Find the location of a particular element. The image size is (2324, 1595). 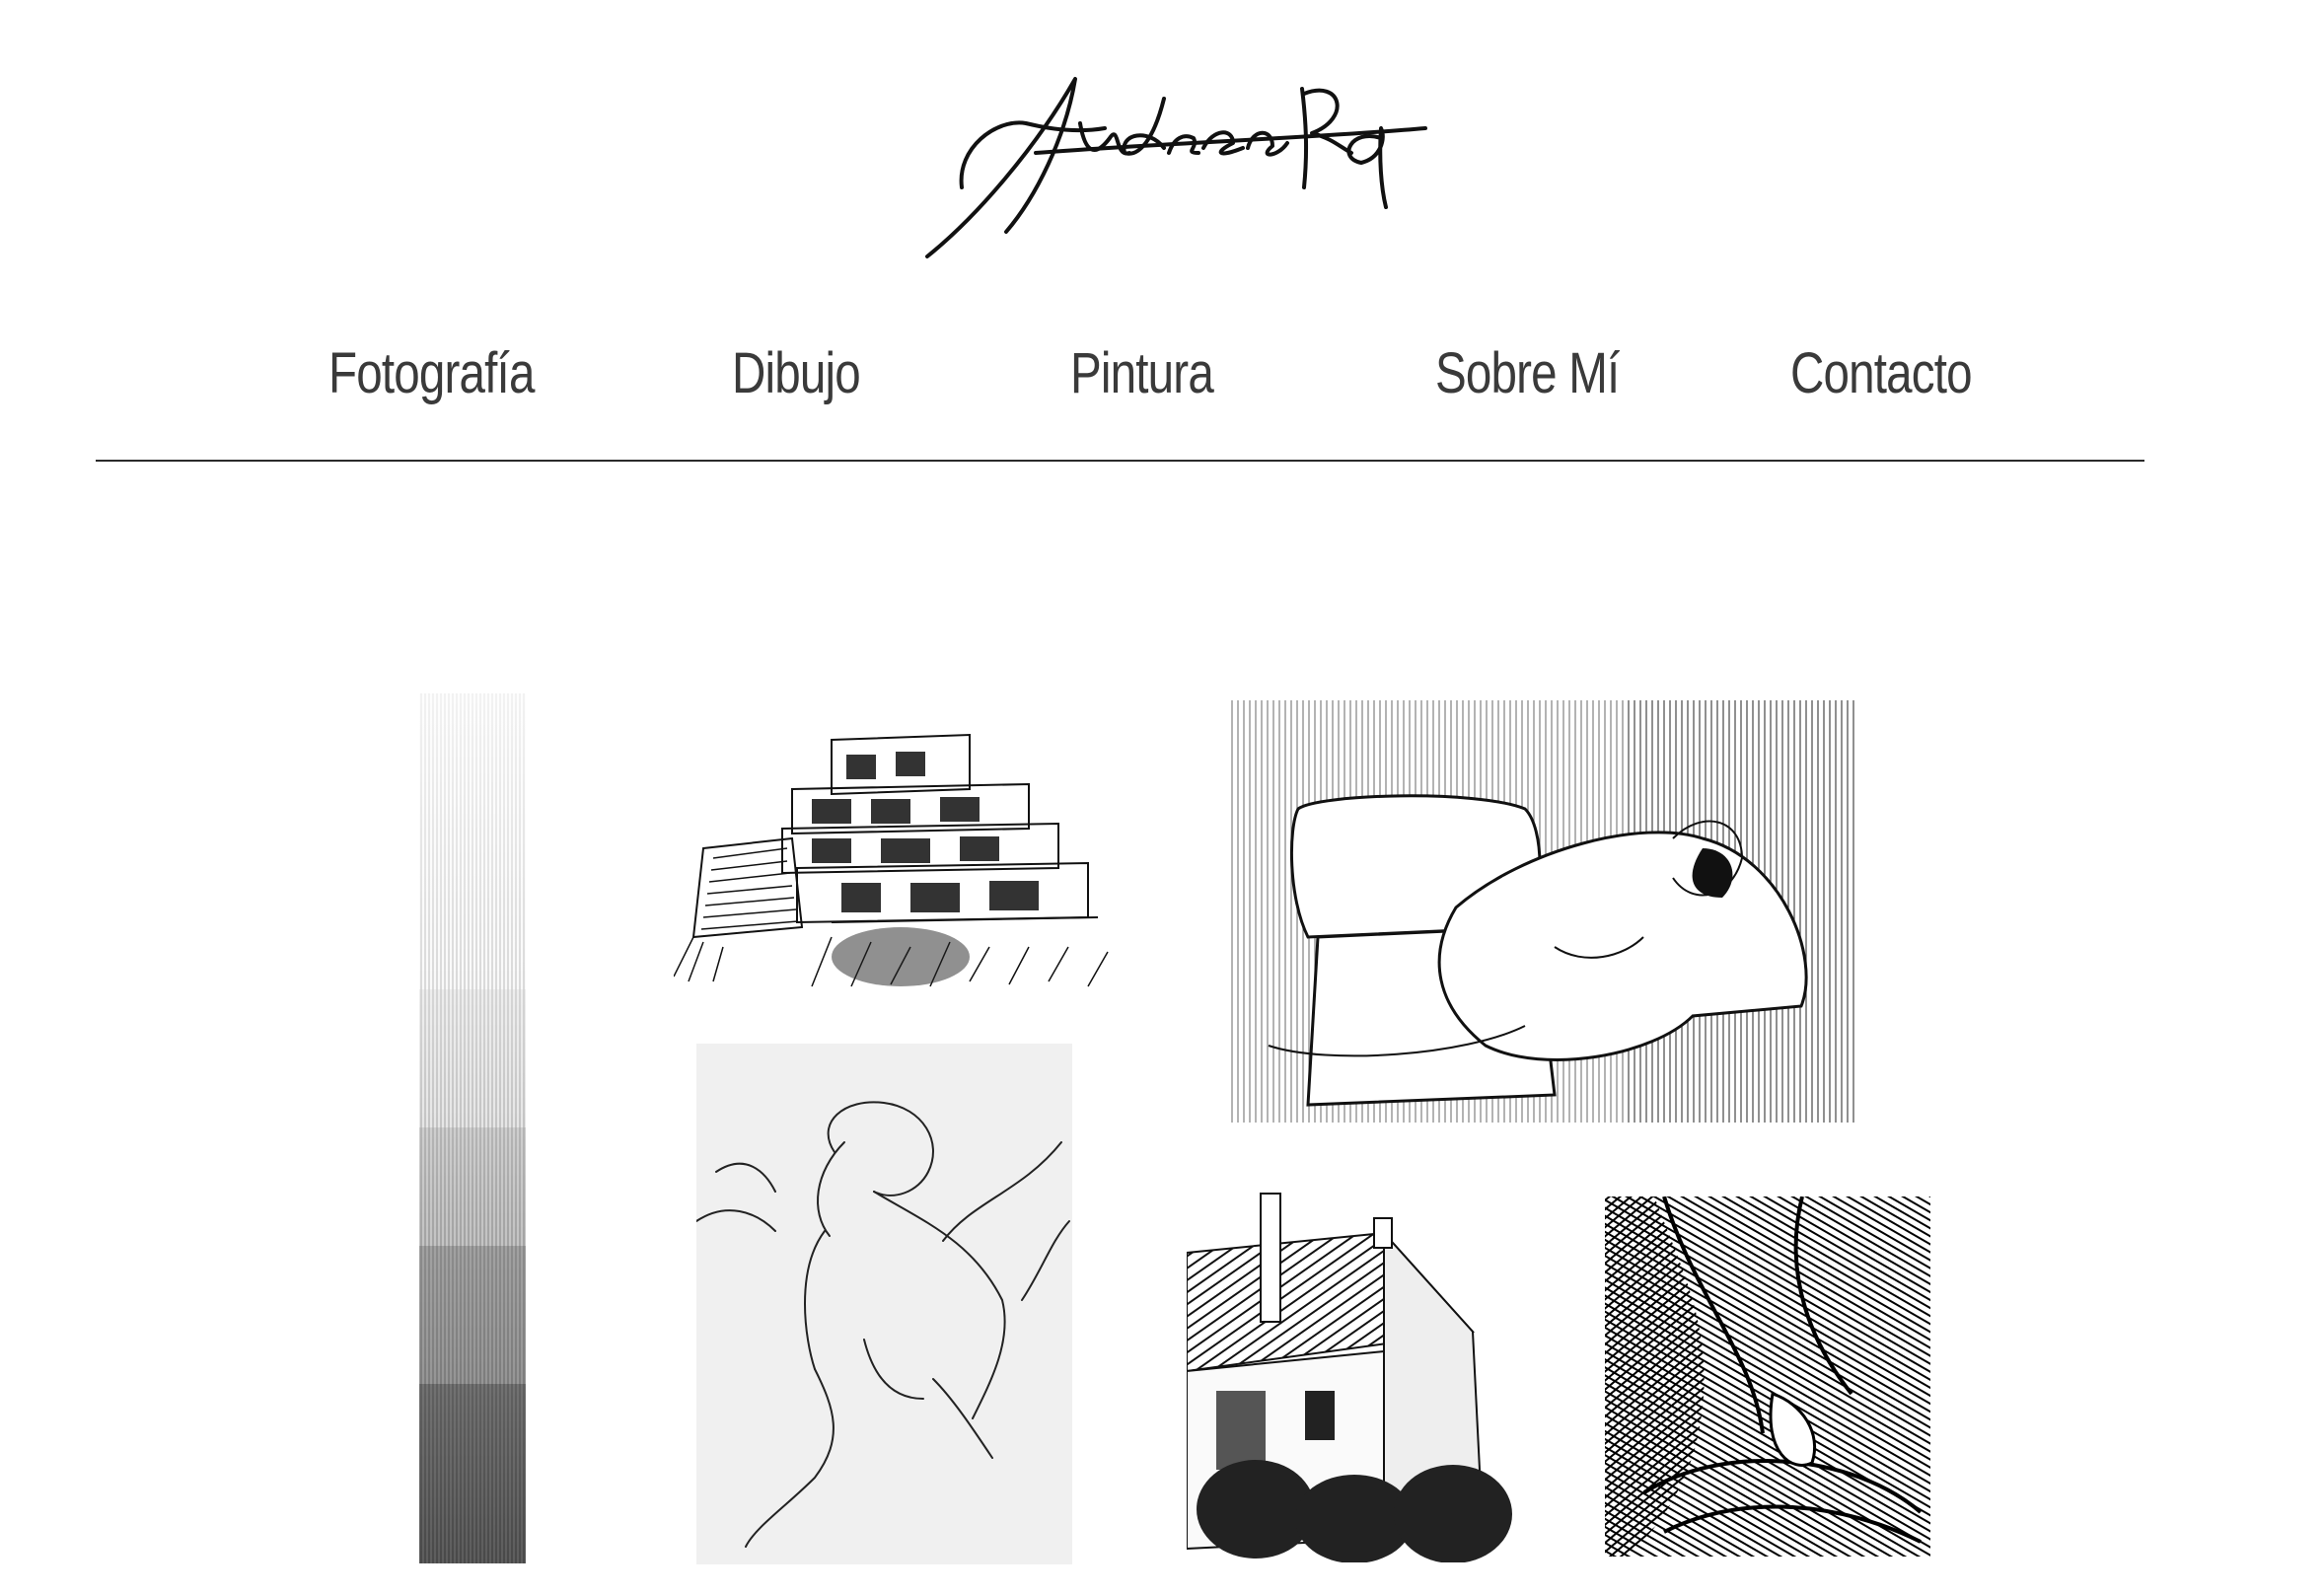

gallery-item-hatched-figure is located at coordinates (1767, 1376).